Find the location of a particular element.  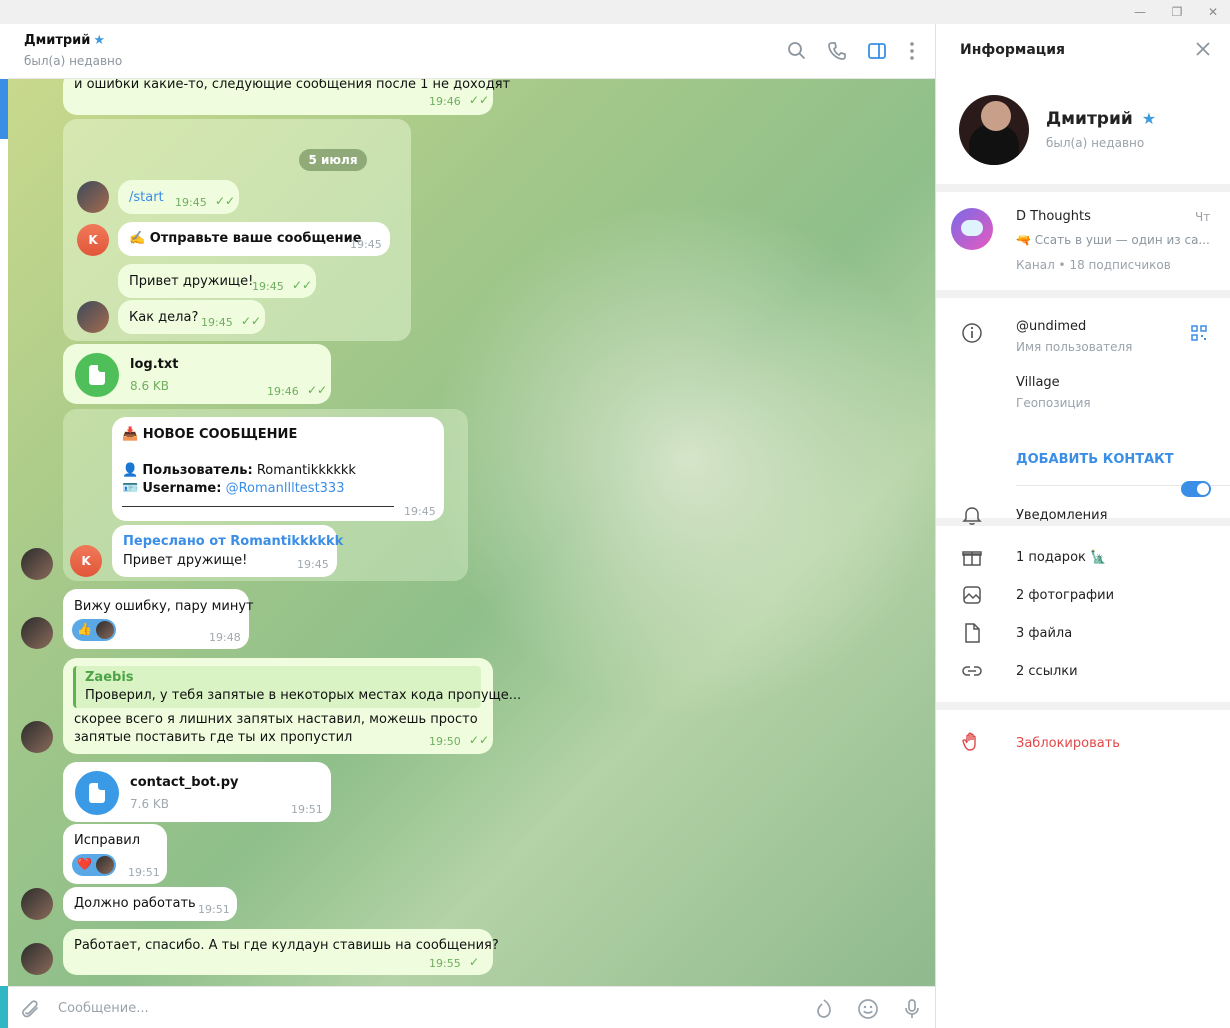

block-button: Заблокировать is located at coordinates (1068, 743).